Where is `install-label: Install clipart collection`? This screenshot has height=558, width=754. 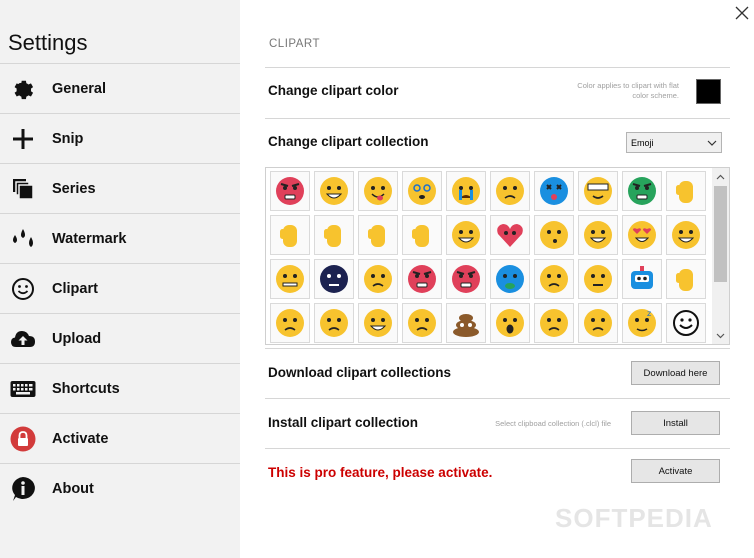 install-label: Install clipart collection is located at coordinates (343, 422).